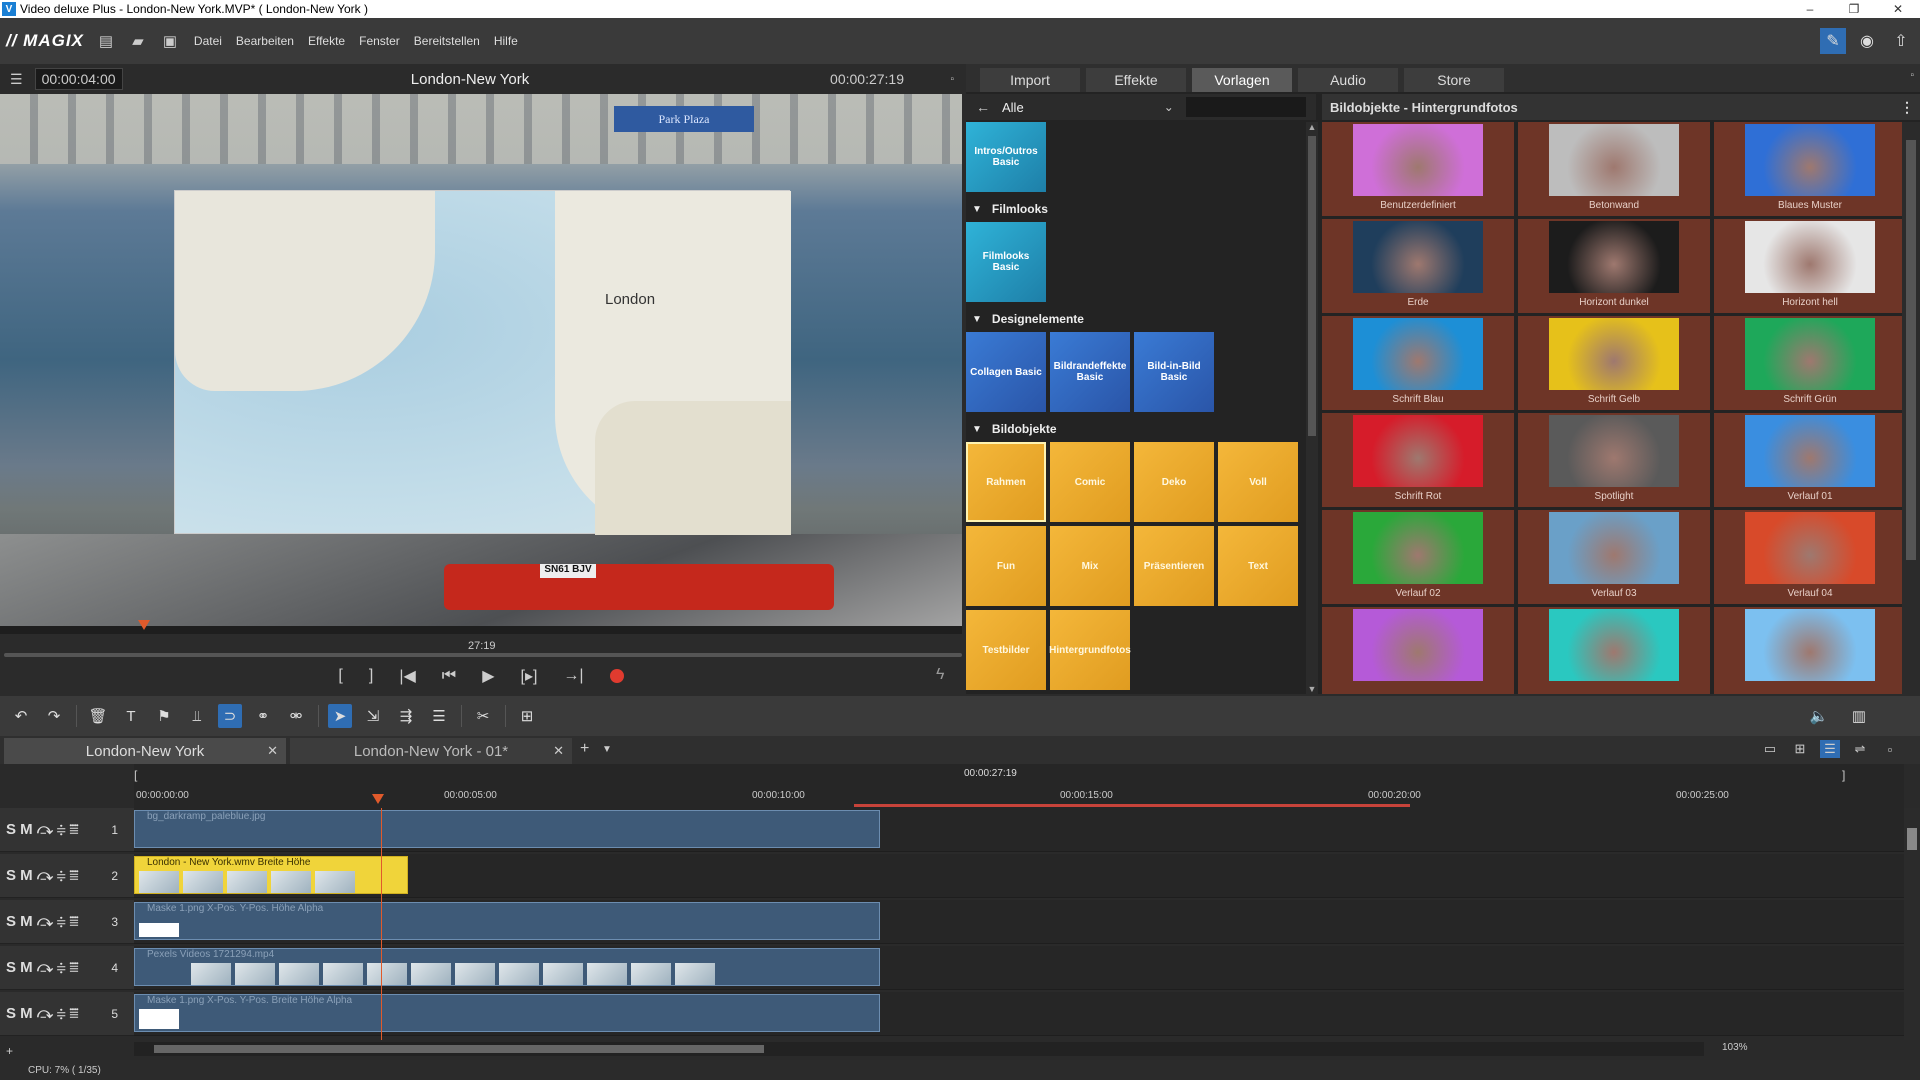 The width and height of the screenshot is (1920, 1080). I want to click on in-point-icon: [, so click(340, 676).